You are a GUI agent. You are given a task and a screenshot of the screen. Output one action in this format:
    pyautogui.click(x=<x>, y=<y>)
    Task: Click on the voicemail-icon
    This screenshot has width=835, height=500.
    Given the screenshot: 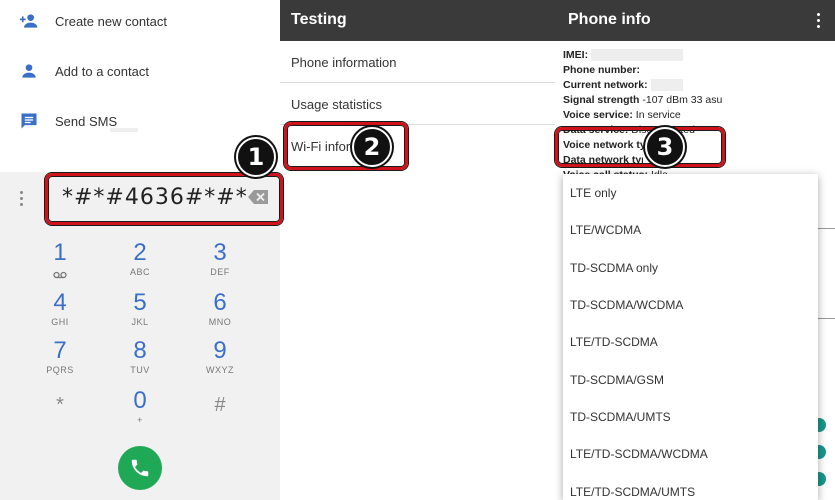 What is the action you would take?
    pyautogui.click(x=60, y=275)
    